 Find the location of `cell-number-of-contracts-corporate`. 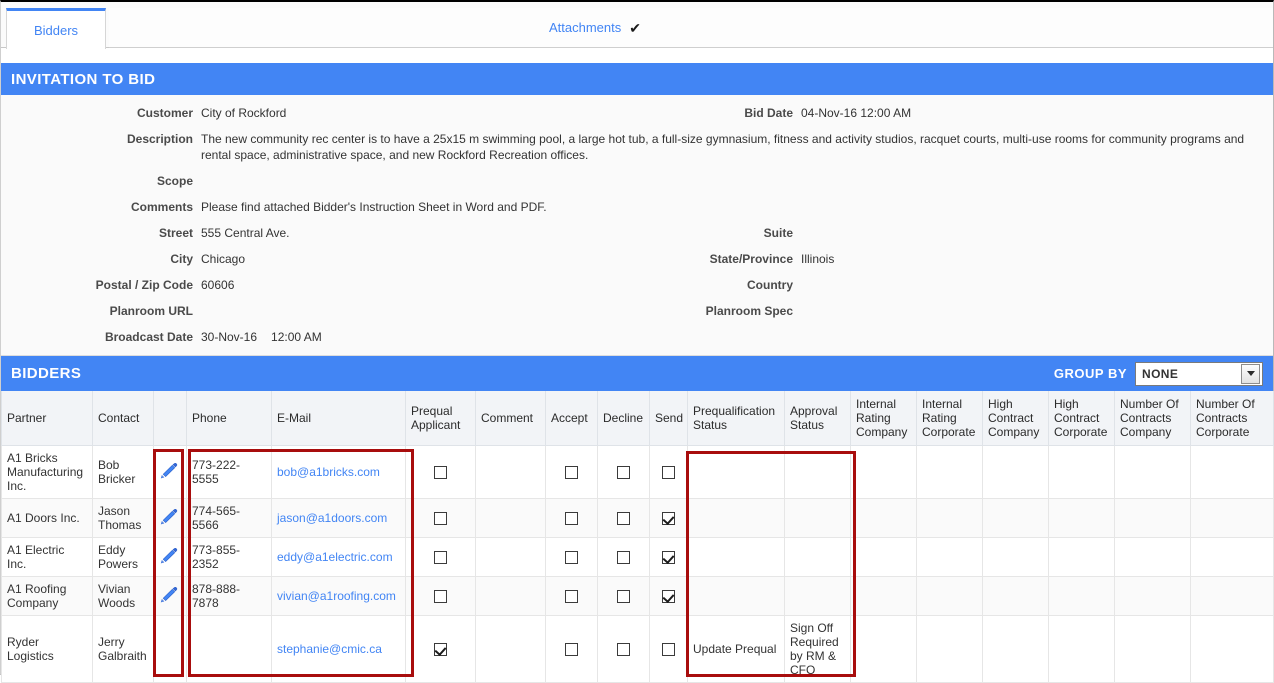

cell-number-of-contracts-corporate is located at coordinates (1232, 596).